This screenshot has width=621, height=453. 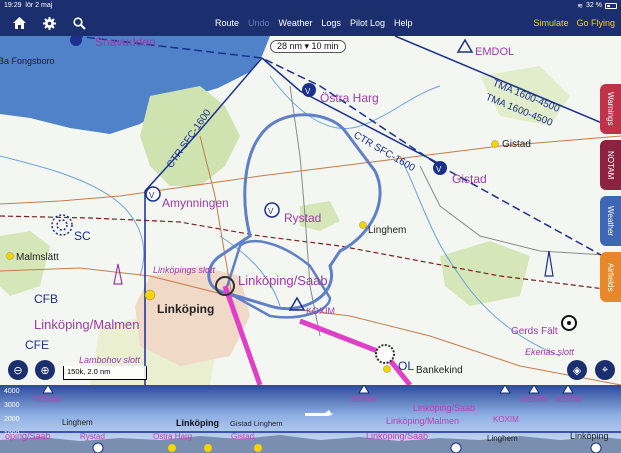 What do you see at coordinates (605, 370) in the screenshot?
I see `locate-button: ⌖` at bounding box center [605, 370].